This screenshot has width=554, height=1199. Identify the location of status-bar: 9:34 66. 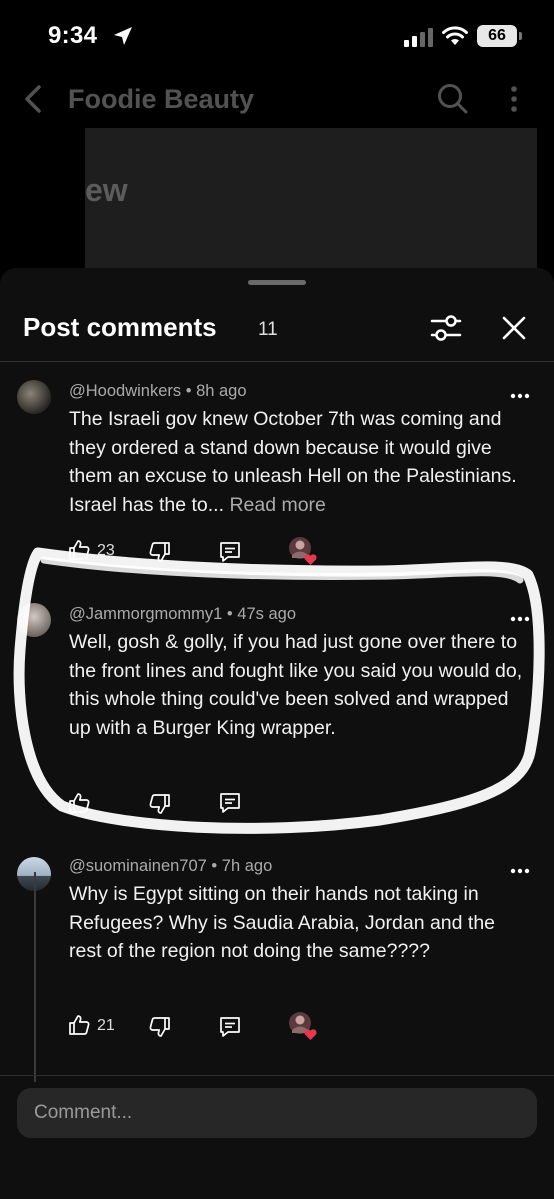
(277, 36).